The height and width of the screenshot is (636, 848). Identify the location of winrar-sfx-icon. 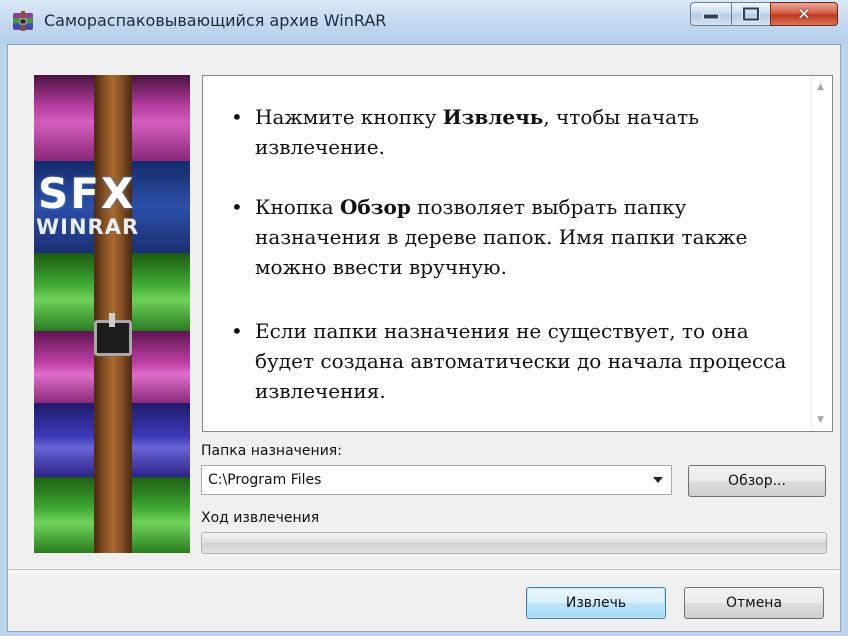
(23, 21).